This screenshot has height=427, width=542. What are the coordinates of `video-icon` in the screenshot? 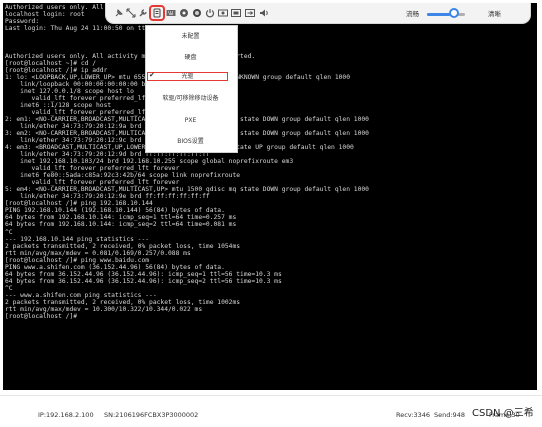 It's located at (223, 13).